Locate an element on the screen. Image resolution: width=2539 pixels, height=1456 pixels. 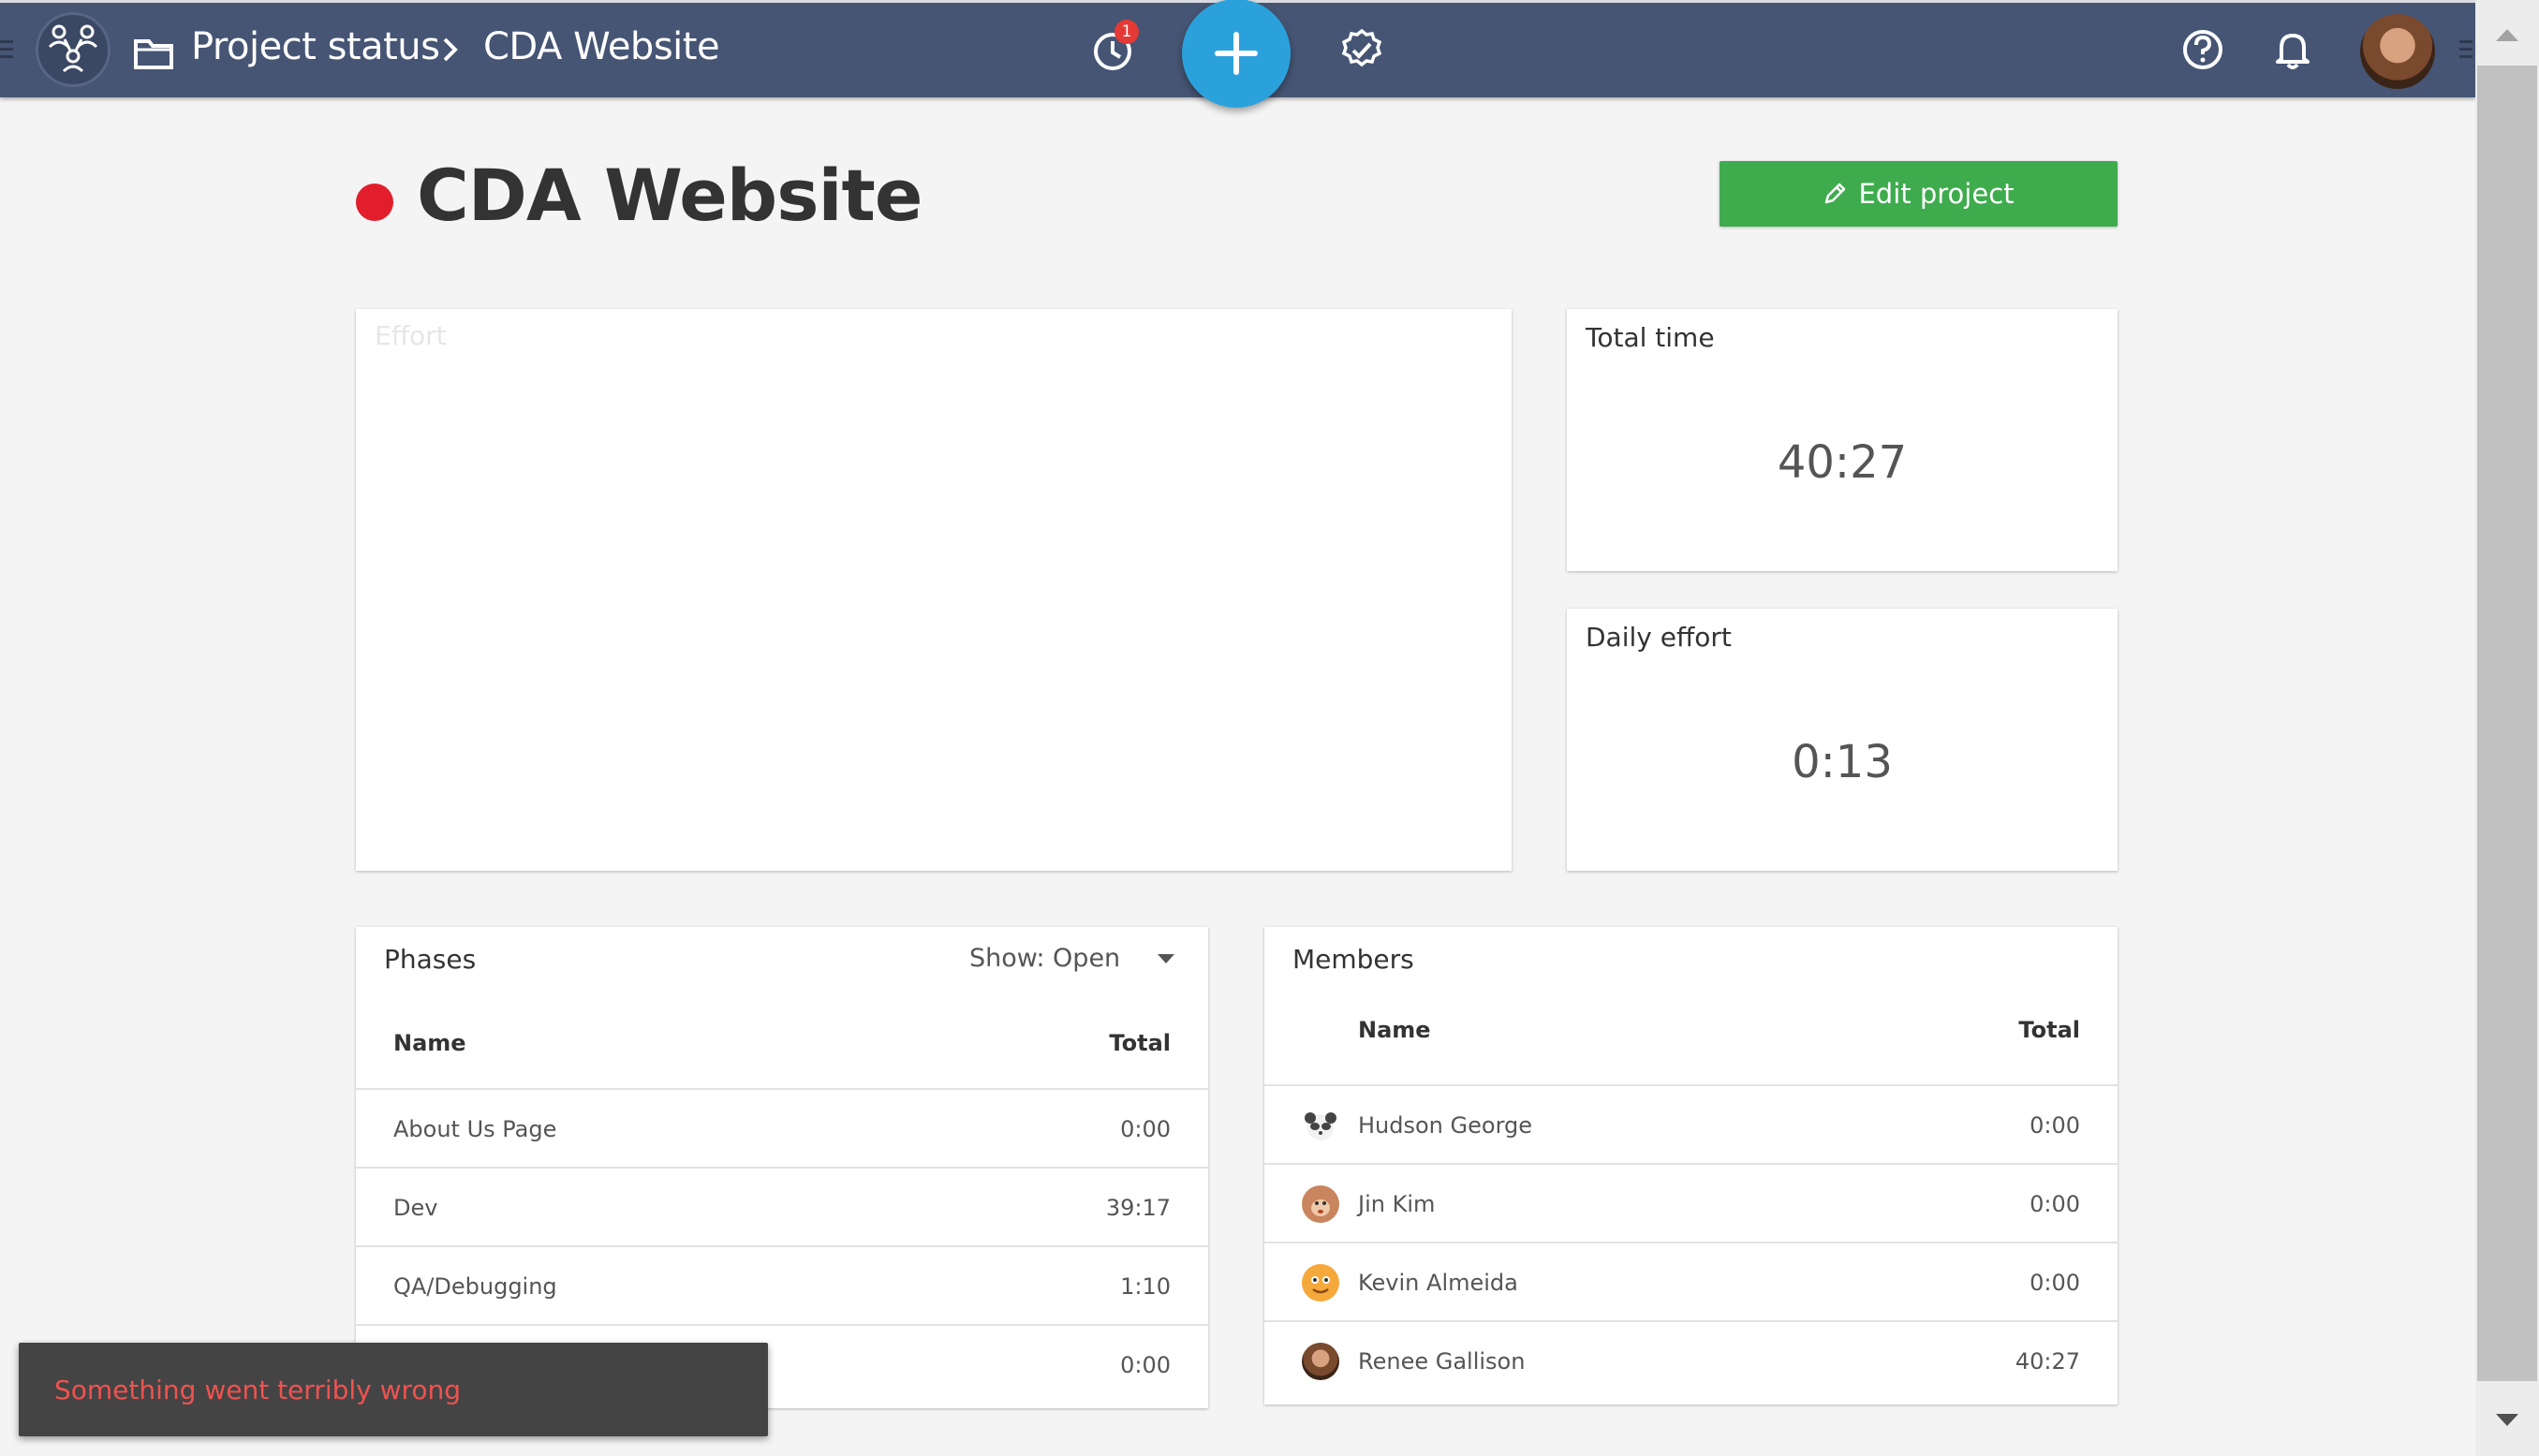
add-button is located at coordinates (1237, 54).